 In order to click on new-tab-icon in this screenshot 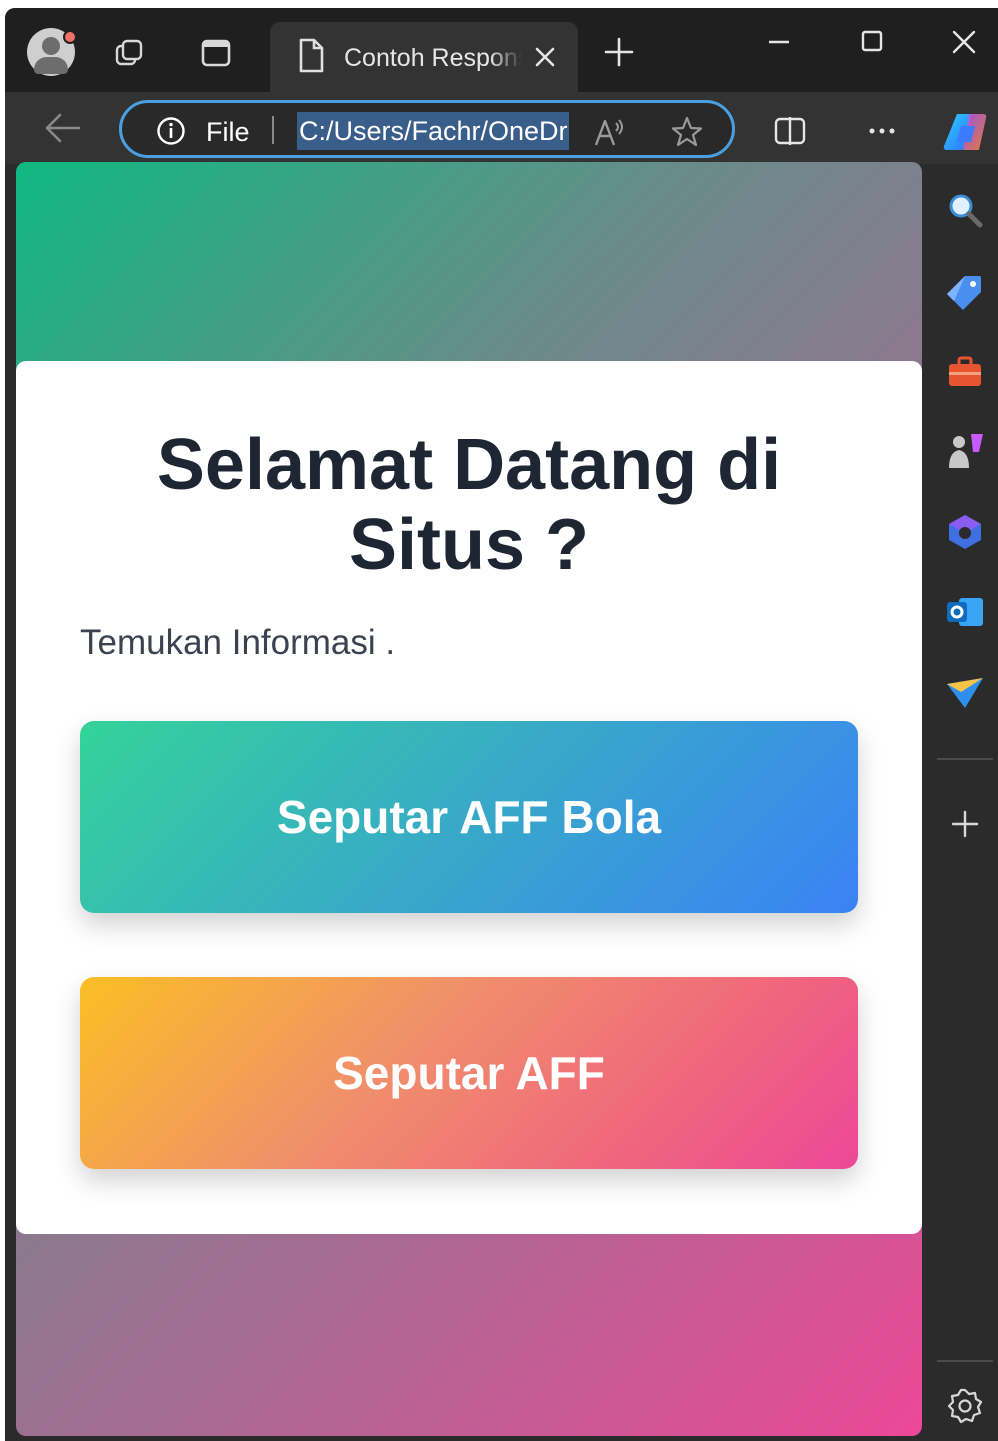, I will do `click(619, 52)`.